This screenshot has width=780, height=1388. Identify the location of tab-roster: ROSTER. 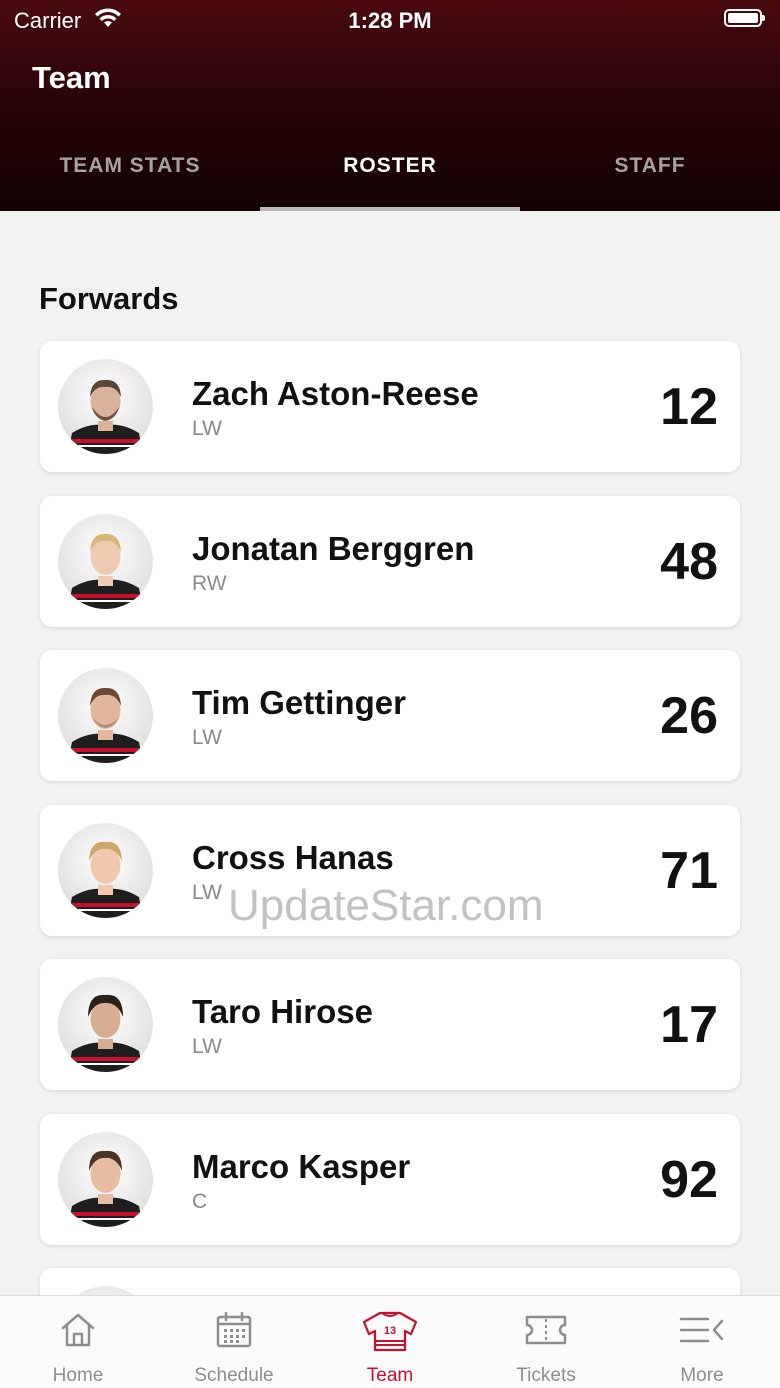
(390, 170).